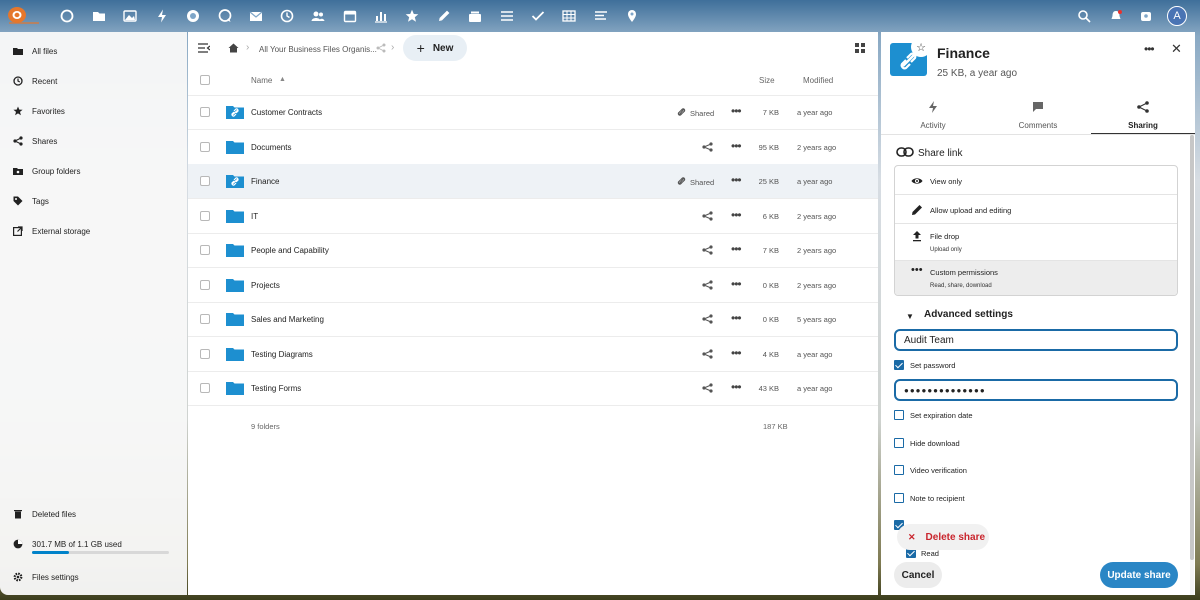 This screenshot has height=600, width=1200. Describe the element at coordinates (1149, 49) in the screenshot. I see `sidebar-more-icon: •••` at that location.